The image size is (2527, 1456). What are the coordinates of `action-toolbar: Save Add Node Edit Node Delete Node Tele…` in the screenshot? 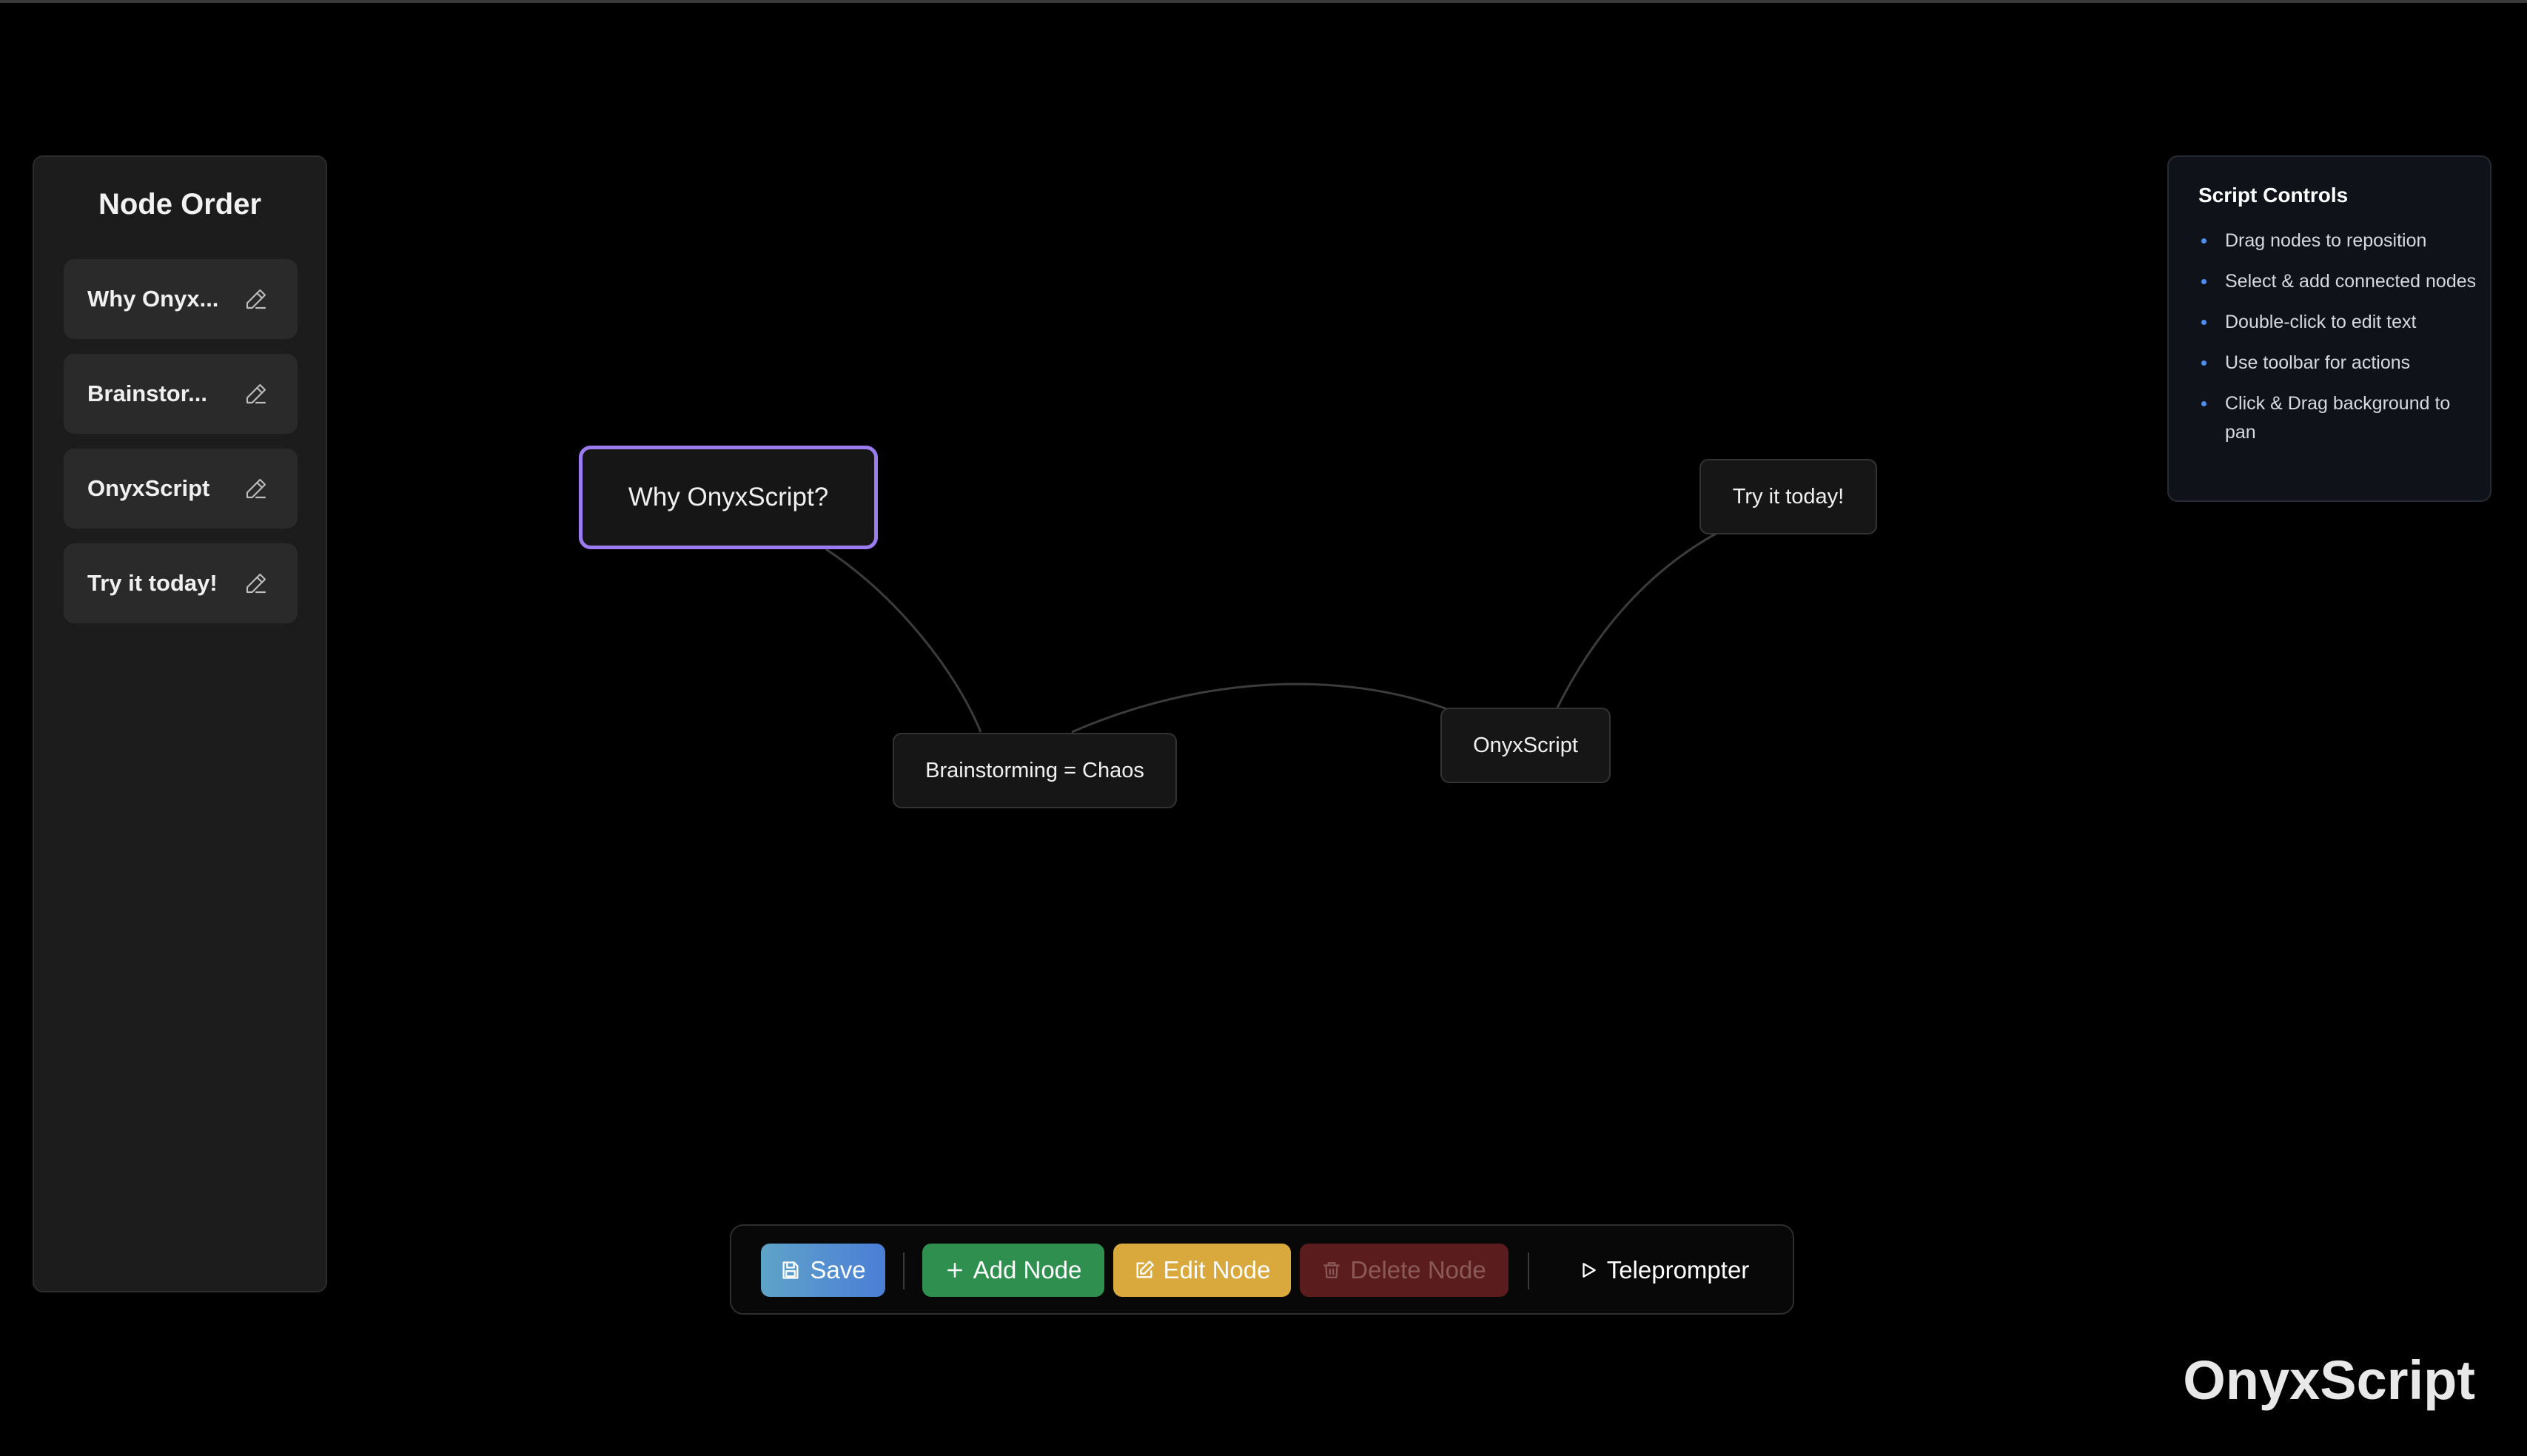 It's located at (1262, 1269).